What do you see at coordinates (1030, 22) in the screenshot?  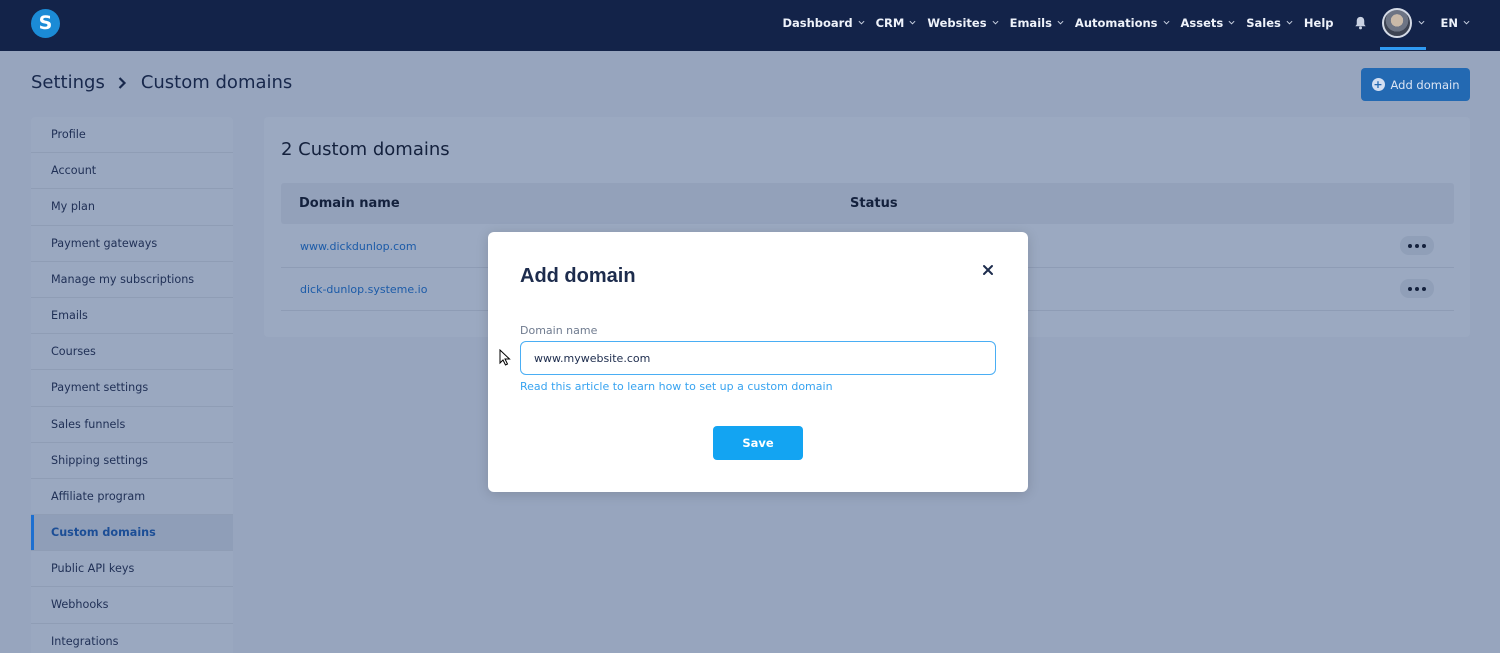 I see `nav-emails-label: Emails` at bounding box center [1030, 22].